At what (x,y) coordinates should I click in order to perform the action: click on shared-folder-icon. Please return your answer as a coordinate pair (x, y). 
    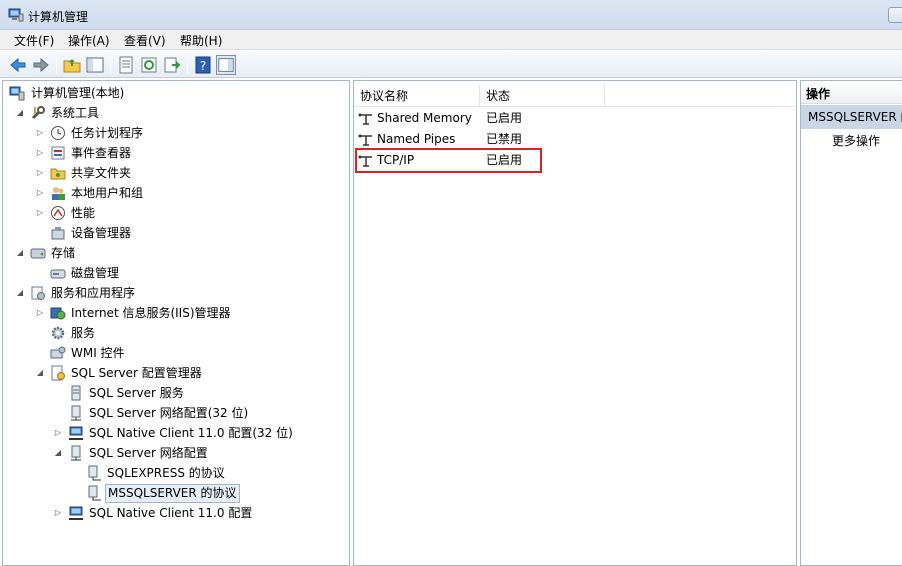
    Looking at the image, I should click on (58, 174).